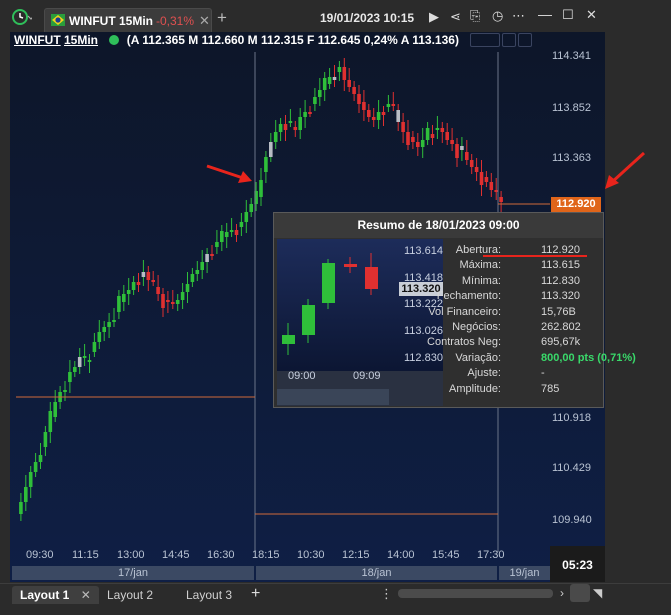  Describe the element at coordinates (568, 15) in the screenshot. I see `maximize-icon: ☐` at that location.